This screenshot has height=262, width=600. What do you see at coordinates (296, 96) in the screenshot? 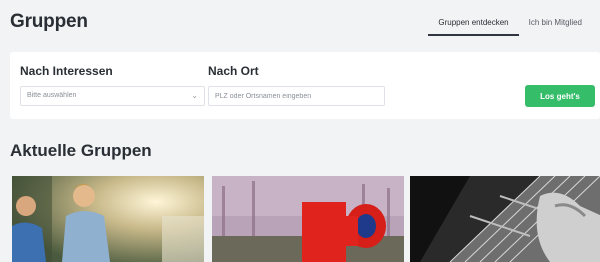
I see `location-input` at bounding box center [296, 96].